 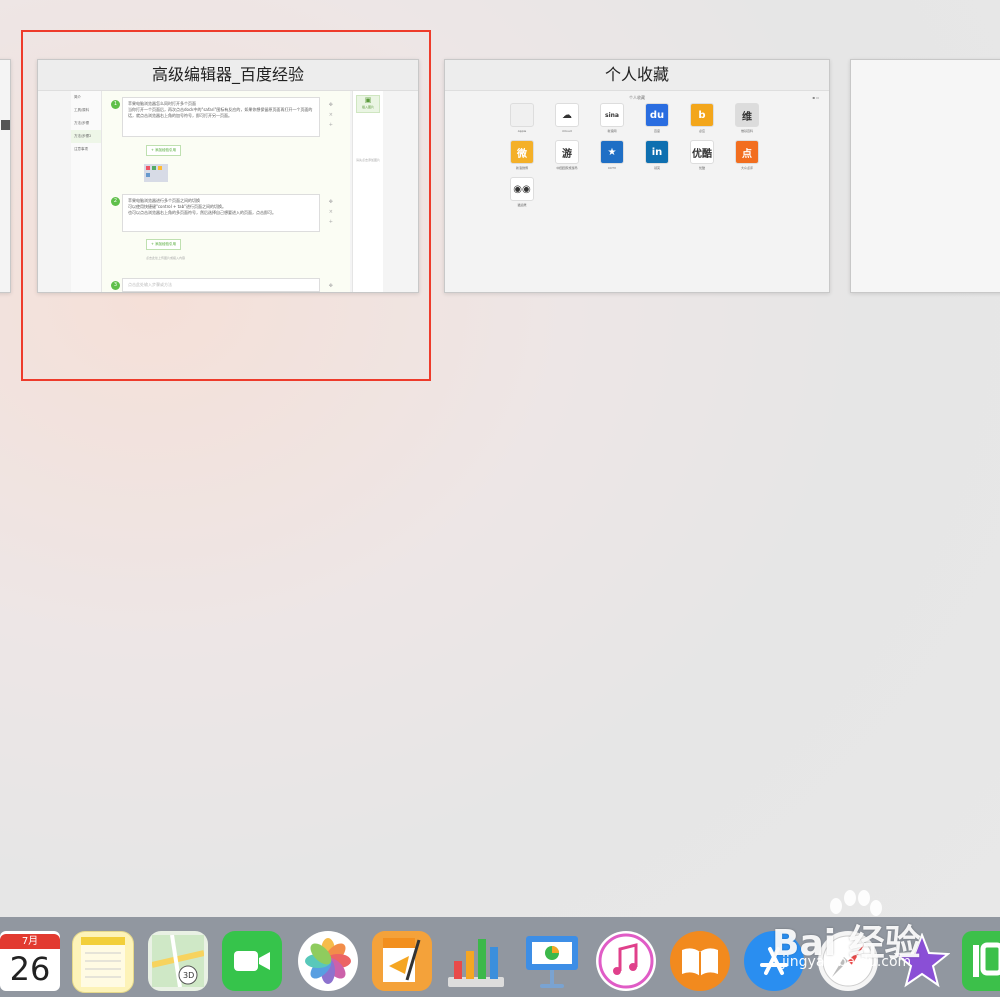 What do you see at coordinates (328, 961) in the screenshot?
I see `photos-app-icon` at bounding box center [328, 961].